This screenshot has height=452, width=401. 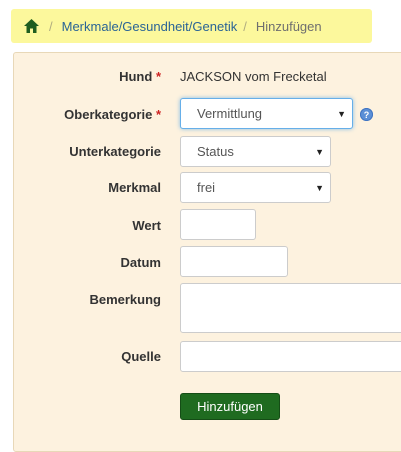 What do you see at coordinates (255, 187) in the screenshot?
I see `merkmal-select: frei ▼` at bounding box center [255, 187].